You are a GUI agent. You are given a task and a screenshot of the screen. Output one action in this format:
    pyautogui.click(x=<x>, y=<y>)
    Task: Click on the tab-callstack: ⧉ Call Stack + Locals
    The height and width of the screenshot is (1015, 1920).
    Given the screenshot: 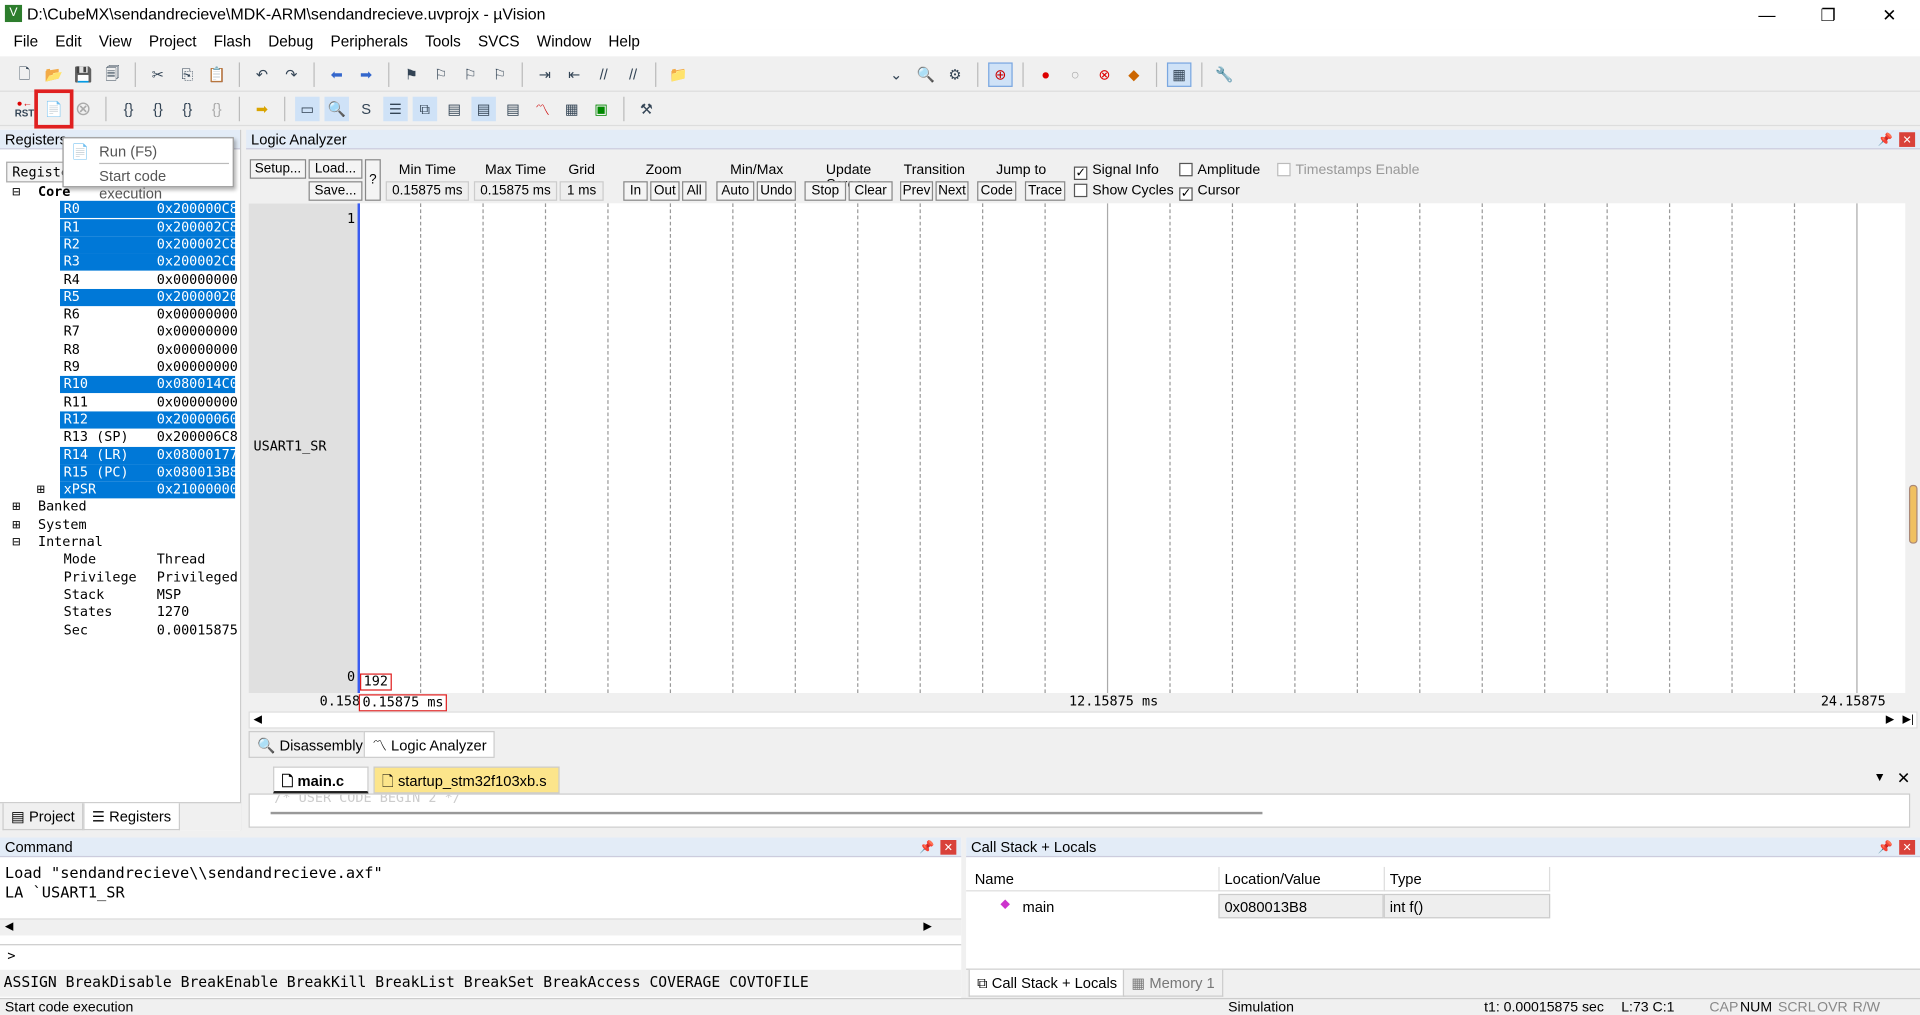 What is the action you would take?
    pyautogui.click(x=1047, y=983)
    